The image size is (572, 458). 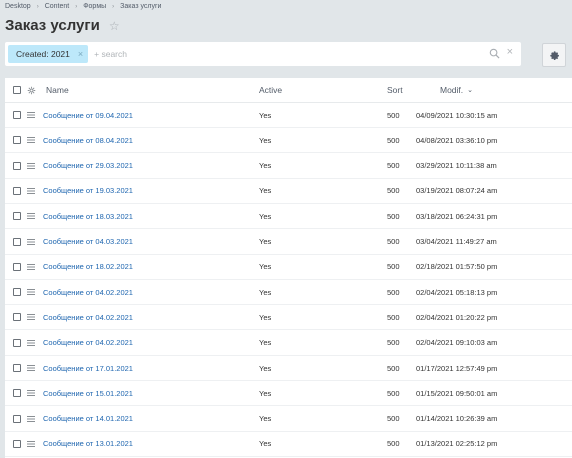 I want to click on settings-button, so click(x=554, y=55).